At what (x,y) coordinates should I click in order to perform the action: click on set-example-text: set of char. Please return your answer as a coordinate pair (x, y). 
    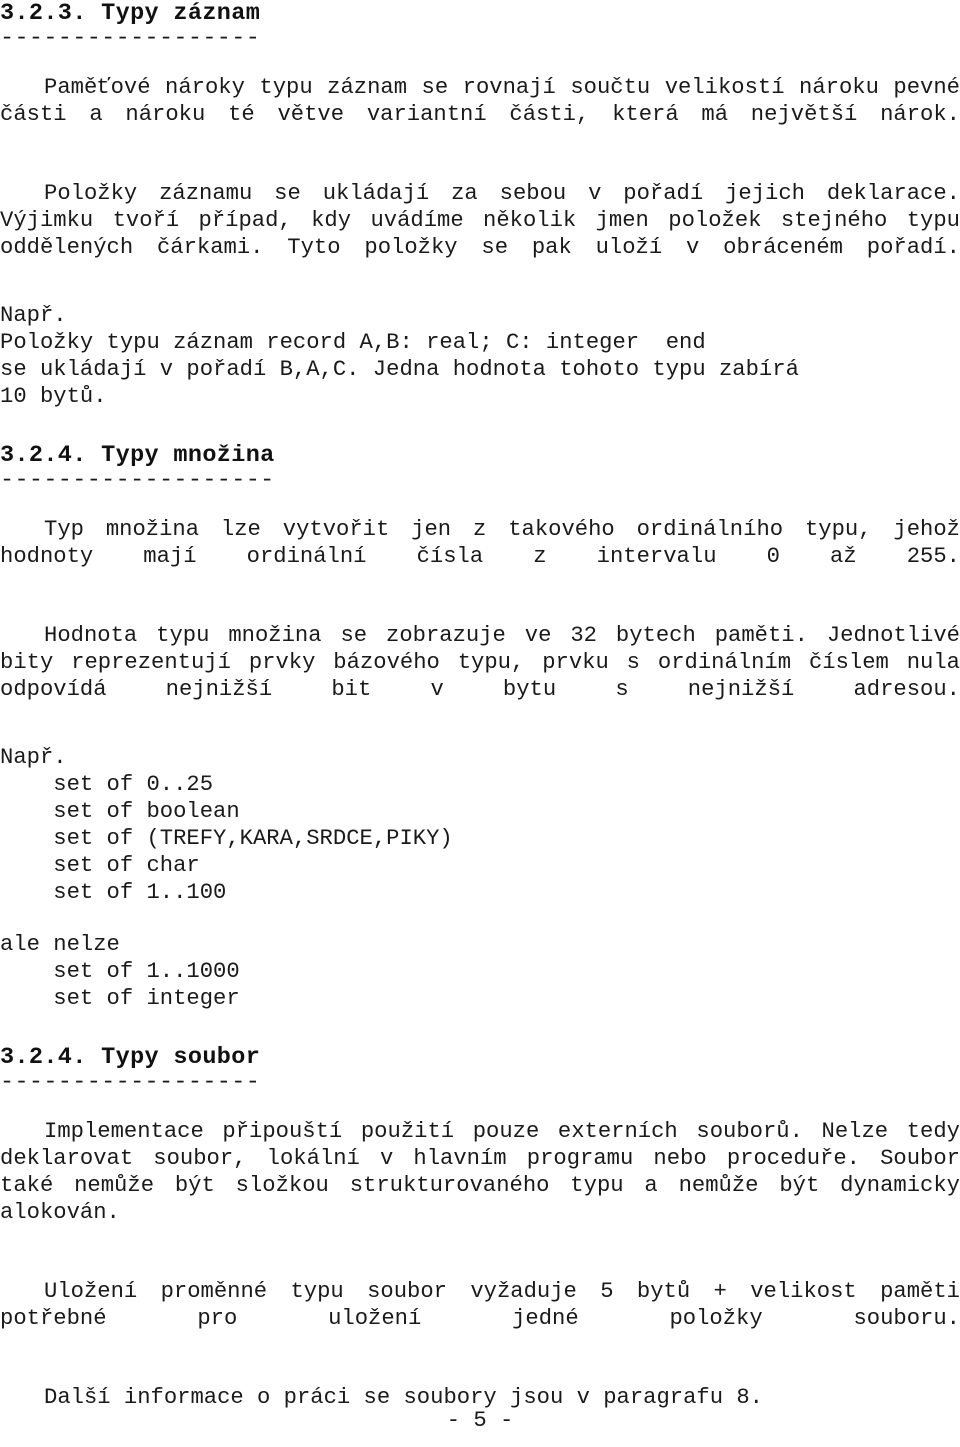
    Looking at the image, I should click on (126, 865).